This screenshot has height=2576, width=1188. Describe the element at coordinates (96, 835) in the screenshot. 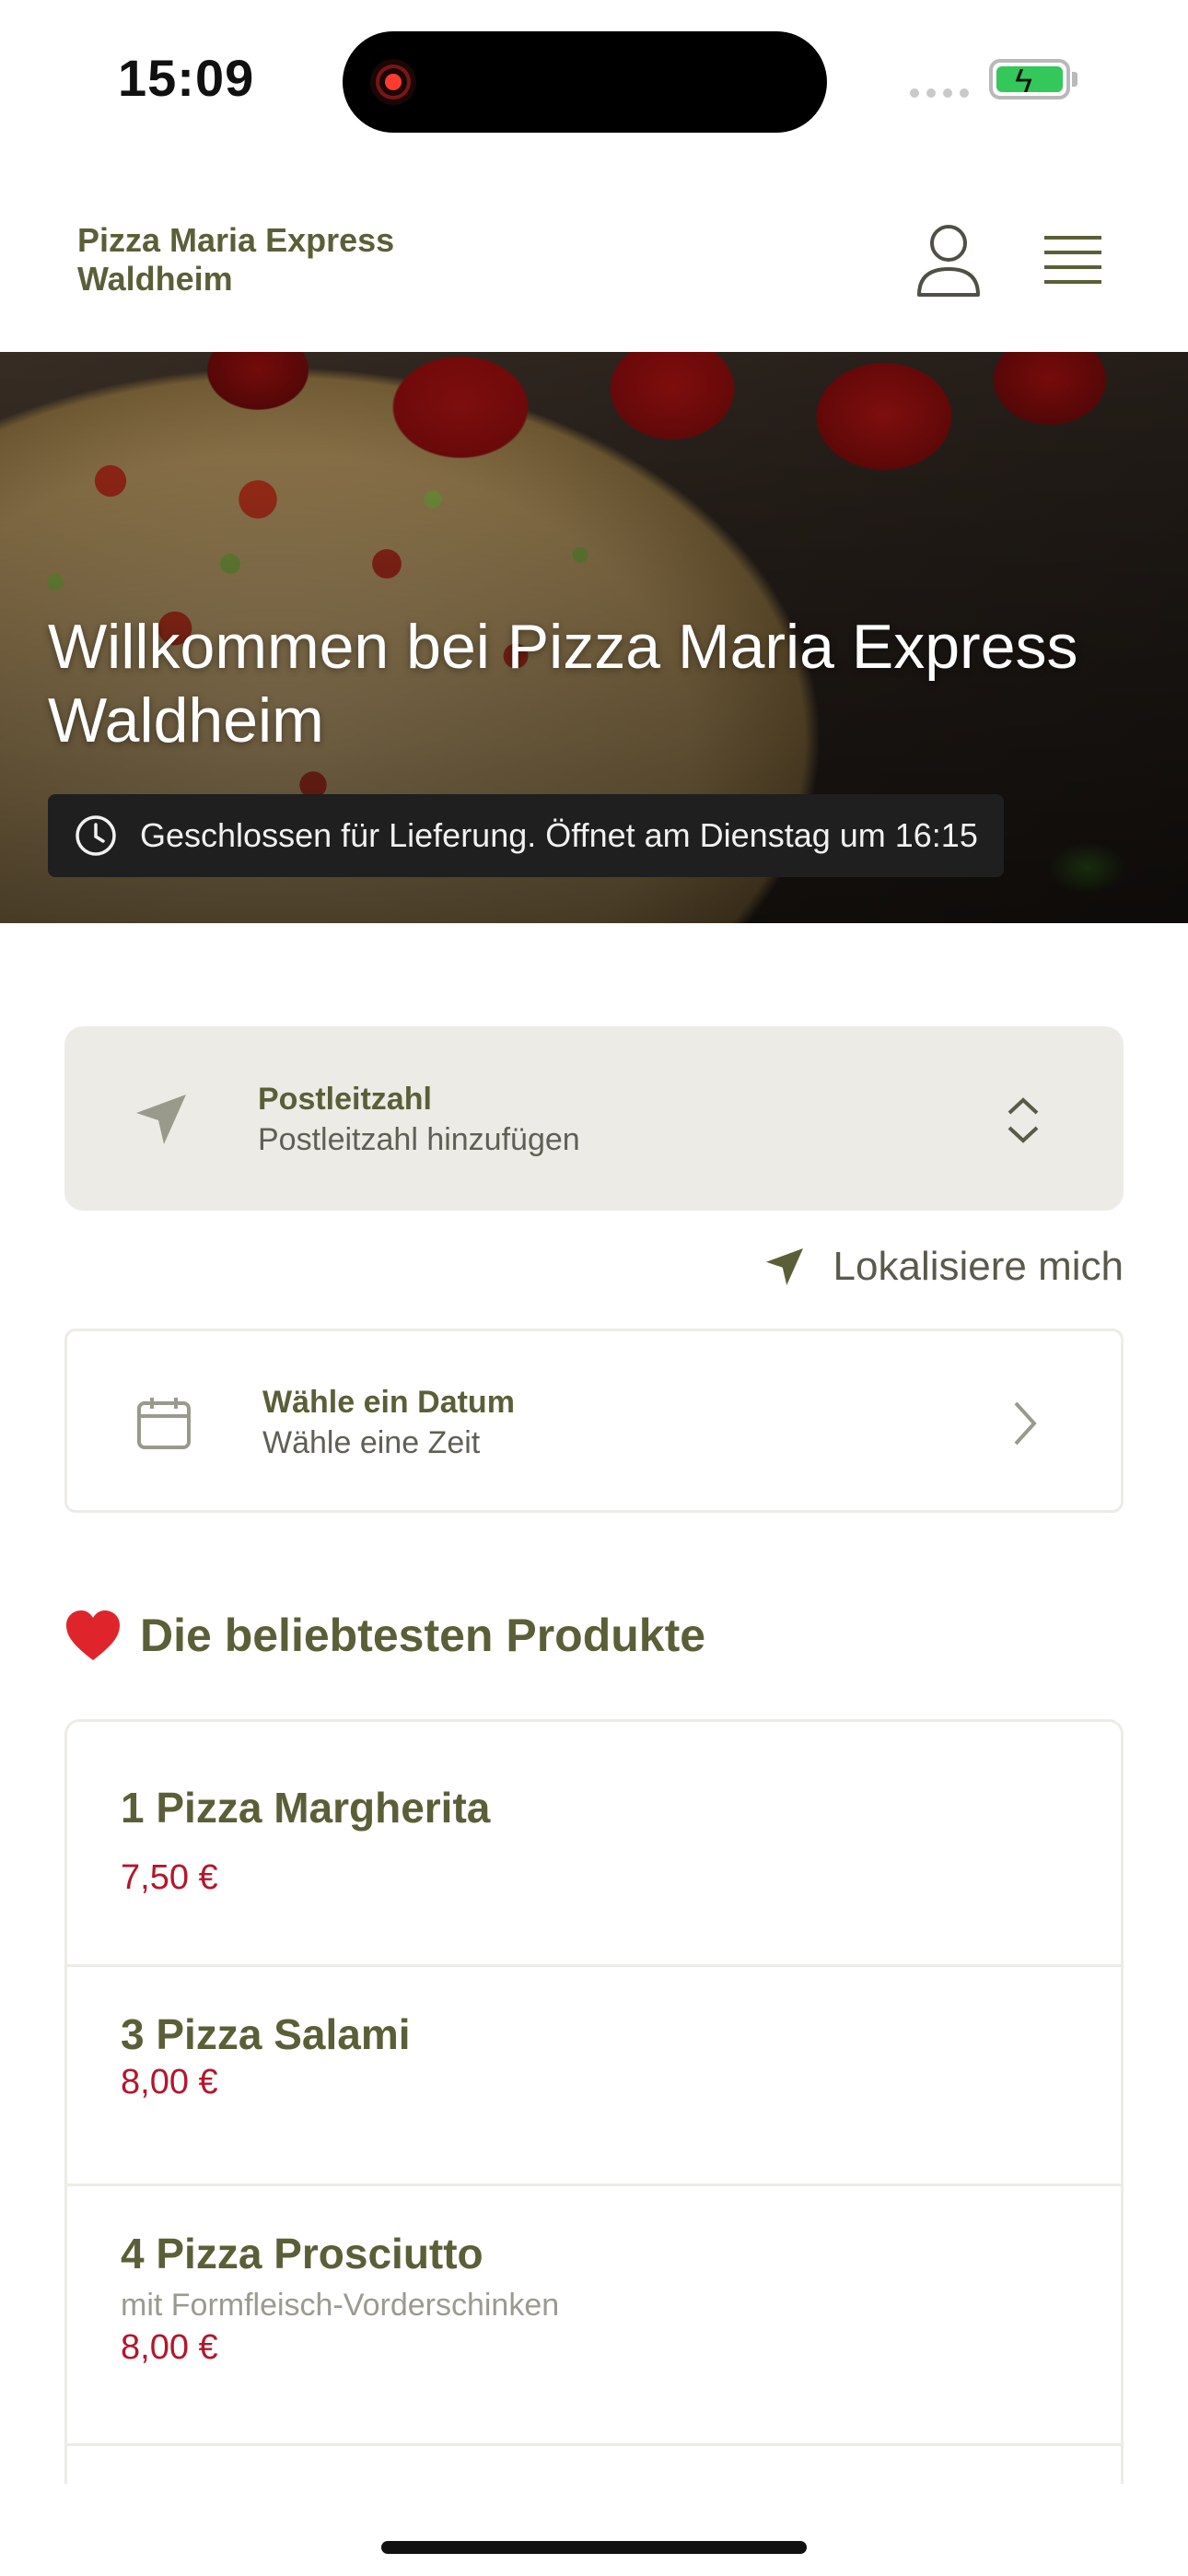

I see `clock-icon` at that location.